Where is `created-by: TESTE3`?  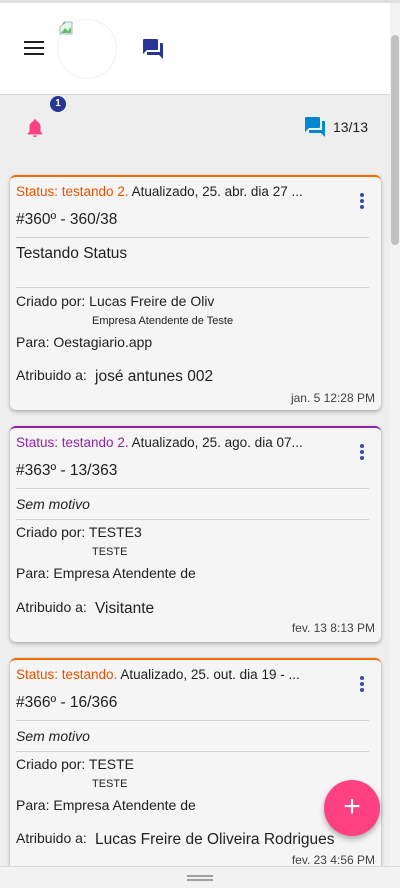
created-by: TESTE3 is located at coordinates (115, 532).